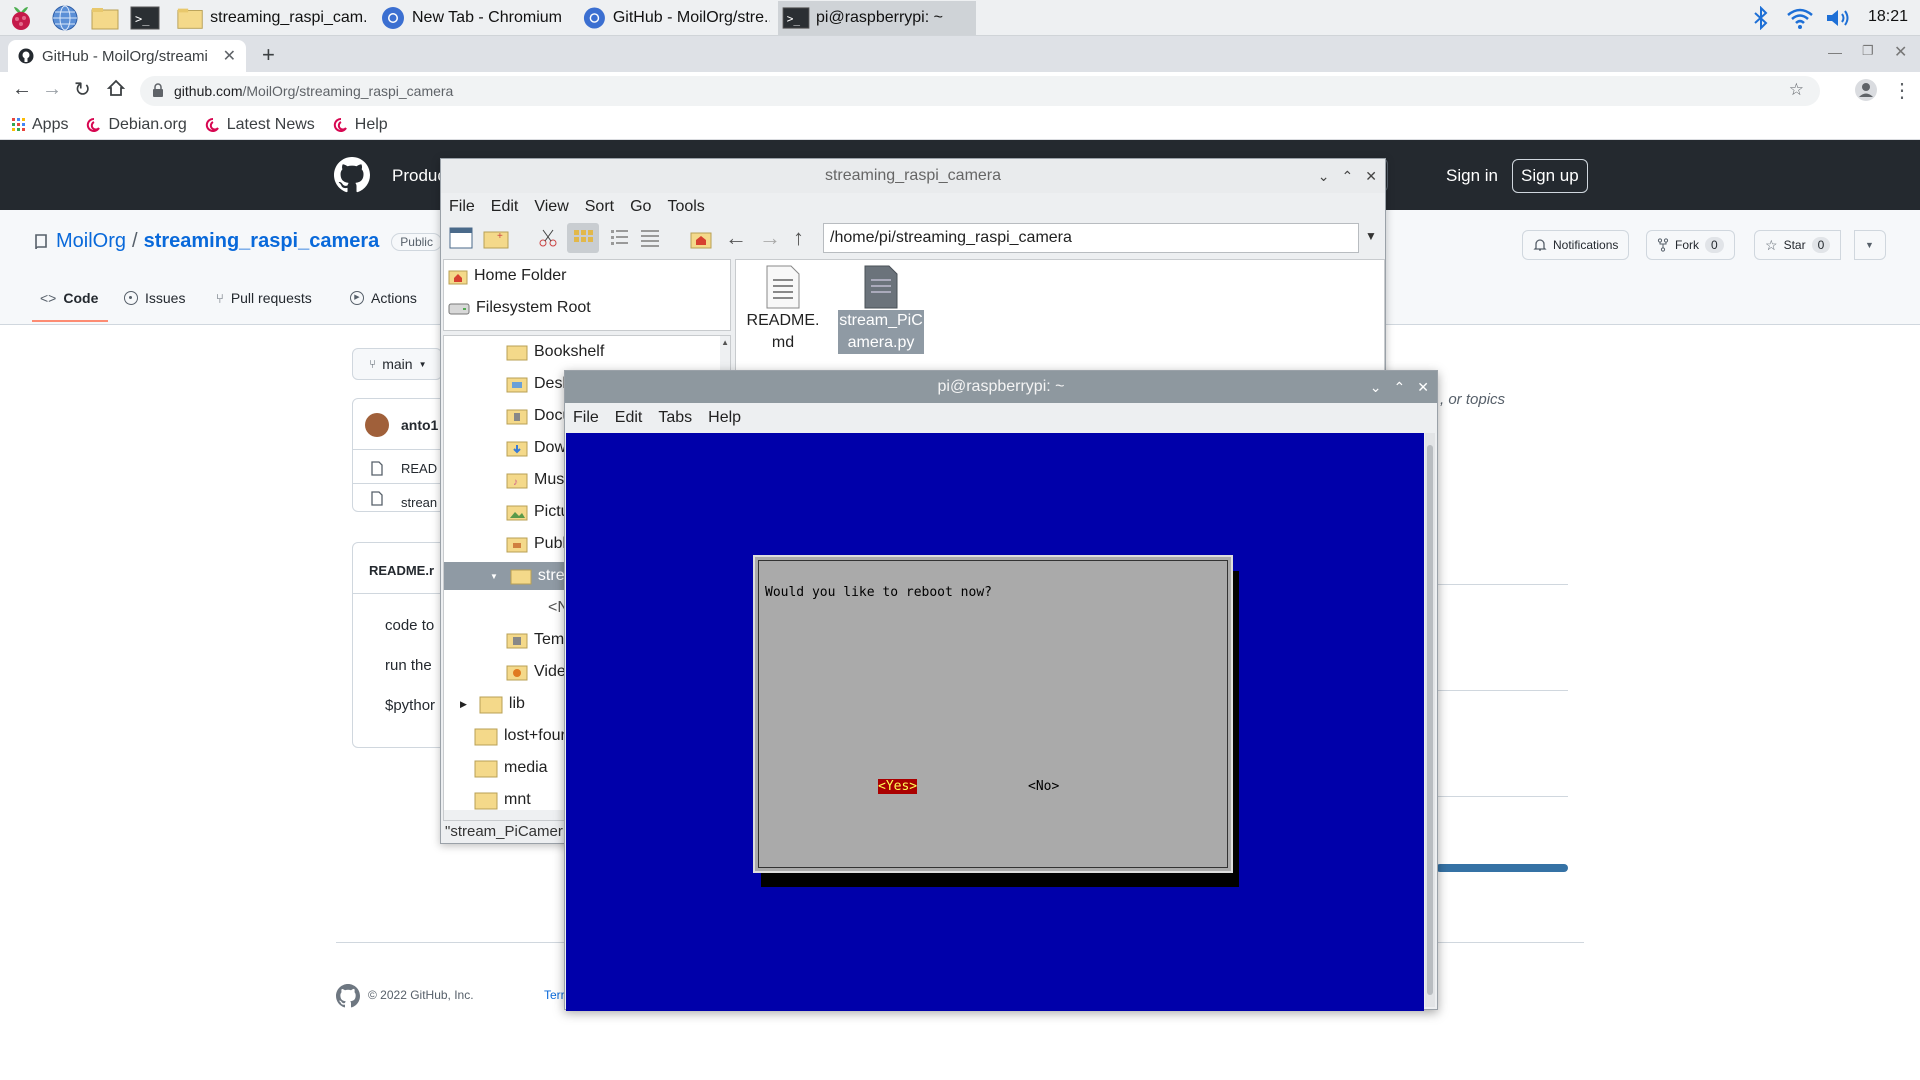  Describe the element at coordinates (40, 125) in the screenshot. I see `bookmark-apps: Apps` at that location.